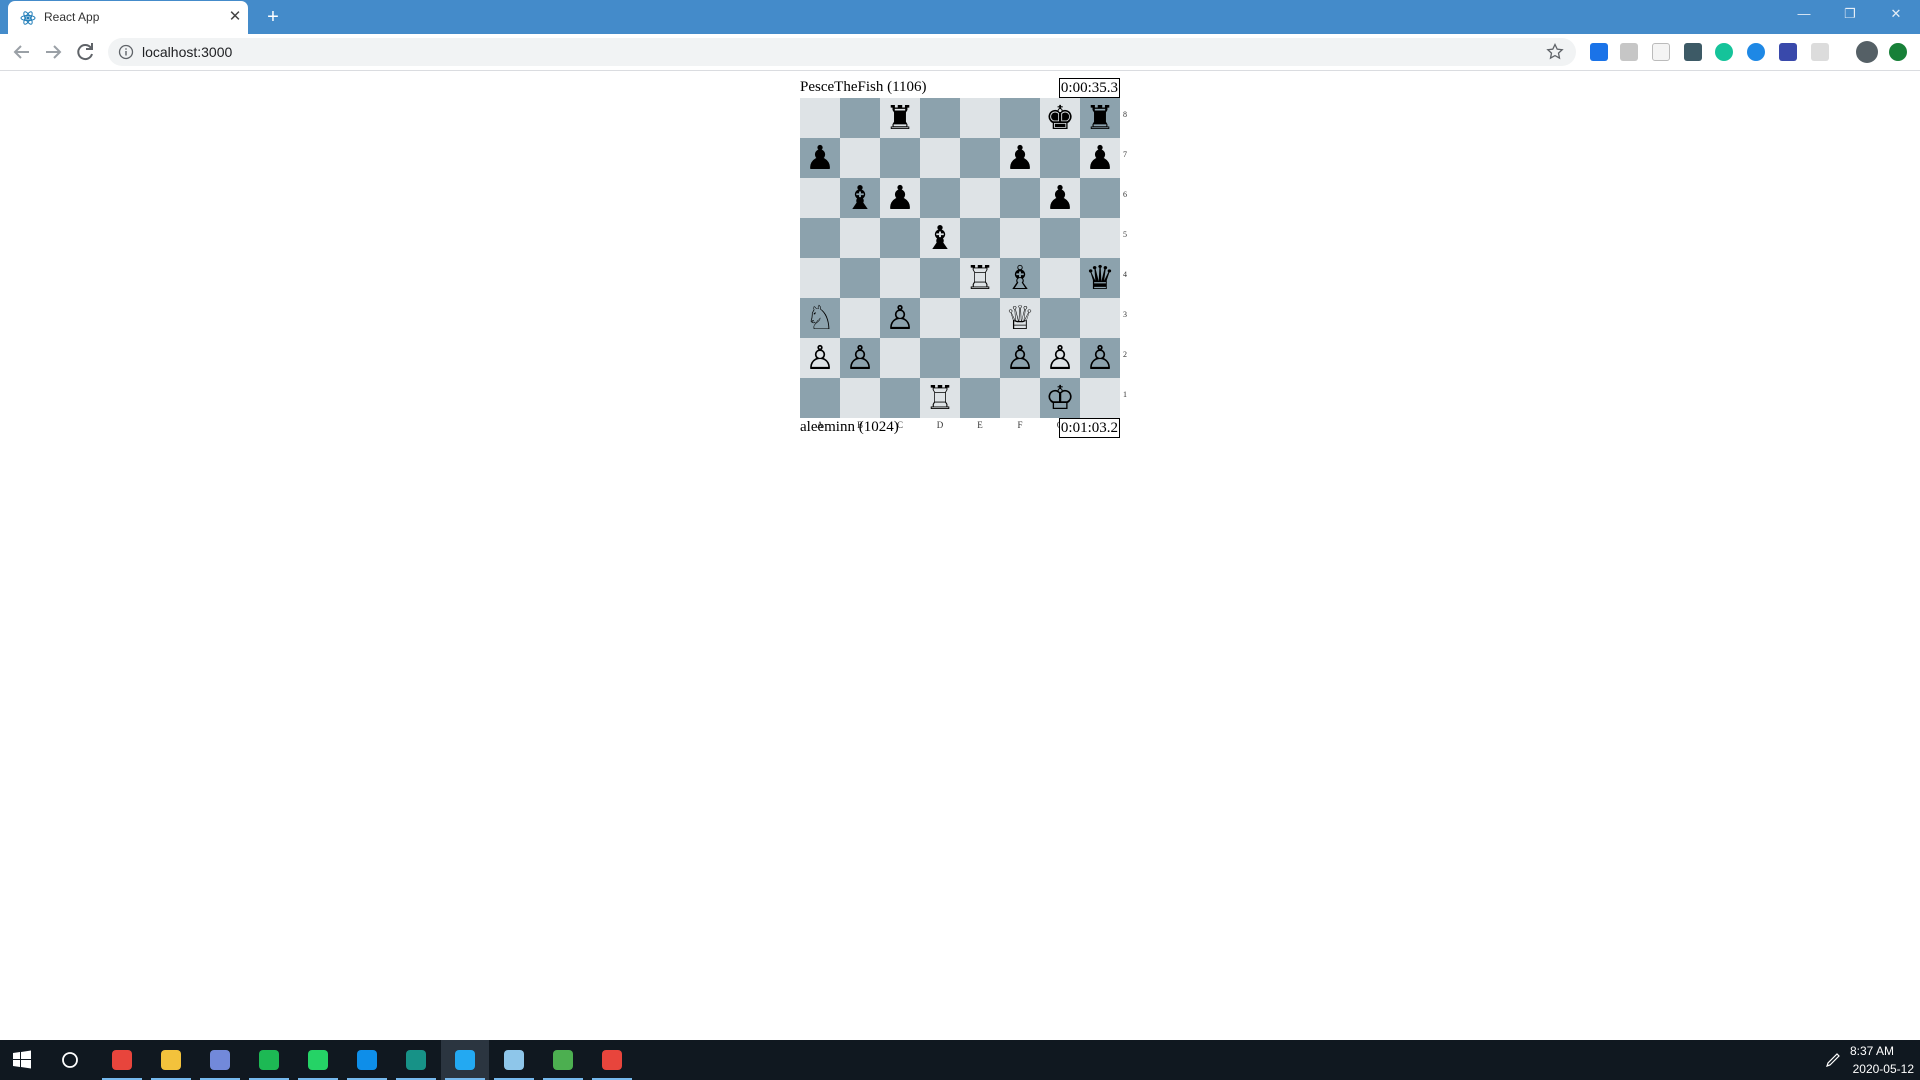  I want to click on square-h3, so click(1100, 318).